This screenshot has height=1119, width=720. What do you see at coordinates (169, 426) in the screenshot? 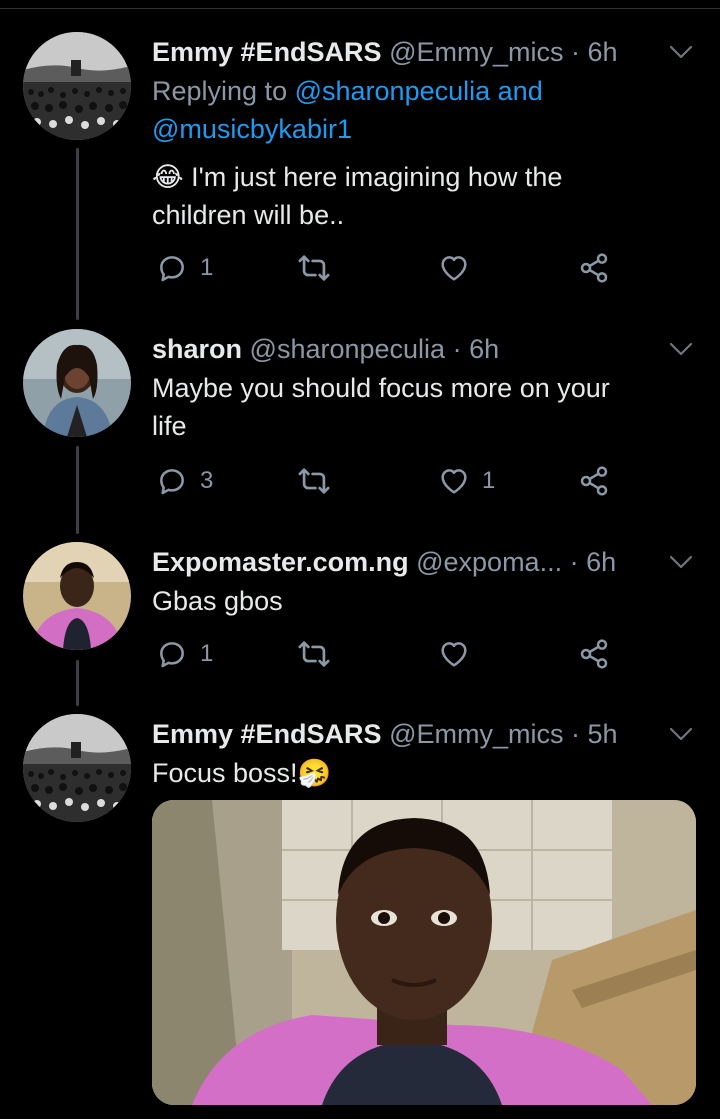
I see `tweet-text-line: life` at bounding box center [169, 426].